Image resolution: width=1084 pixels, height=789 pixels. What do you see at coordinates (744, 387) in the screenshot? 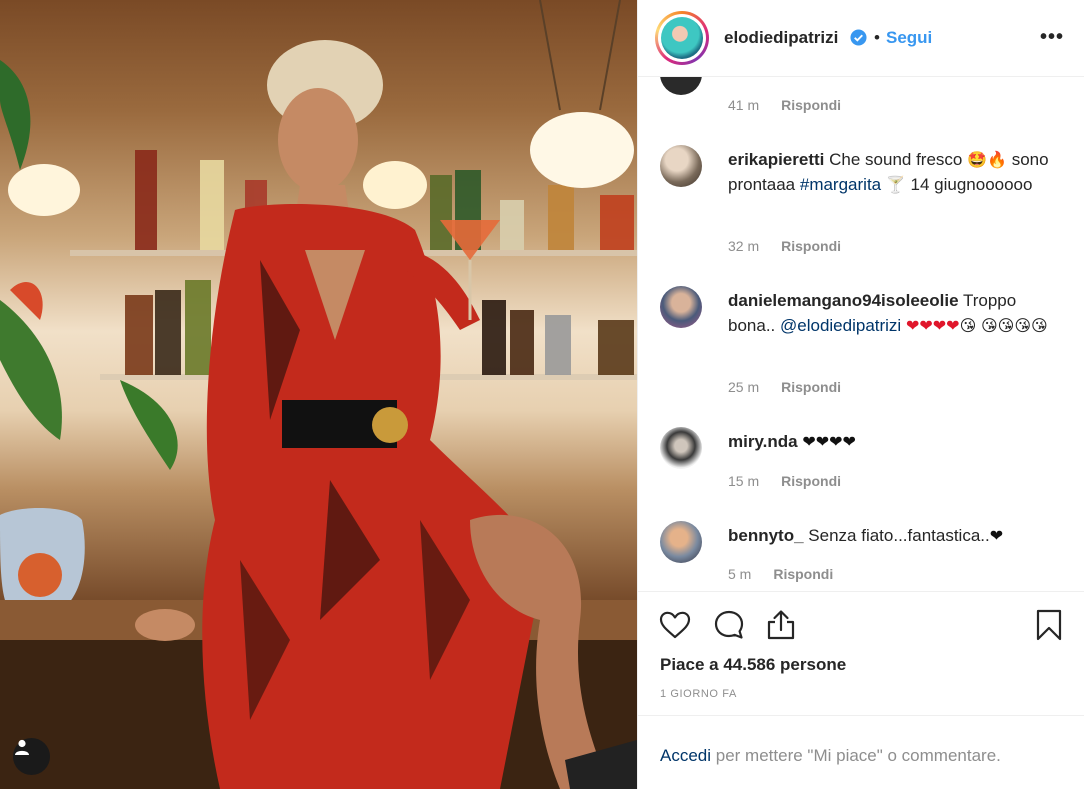
I see `comment-time: 25 m` at bounding box center [744, 387].